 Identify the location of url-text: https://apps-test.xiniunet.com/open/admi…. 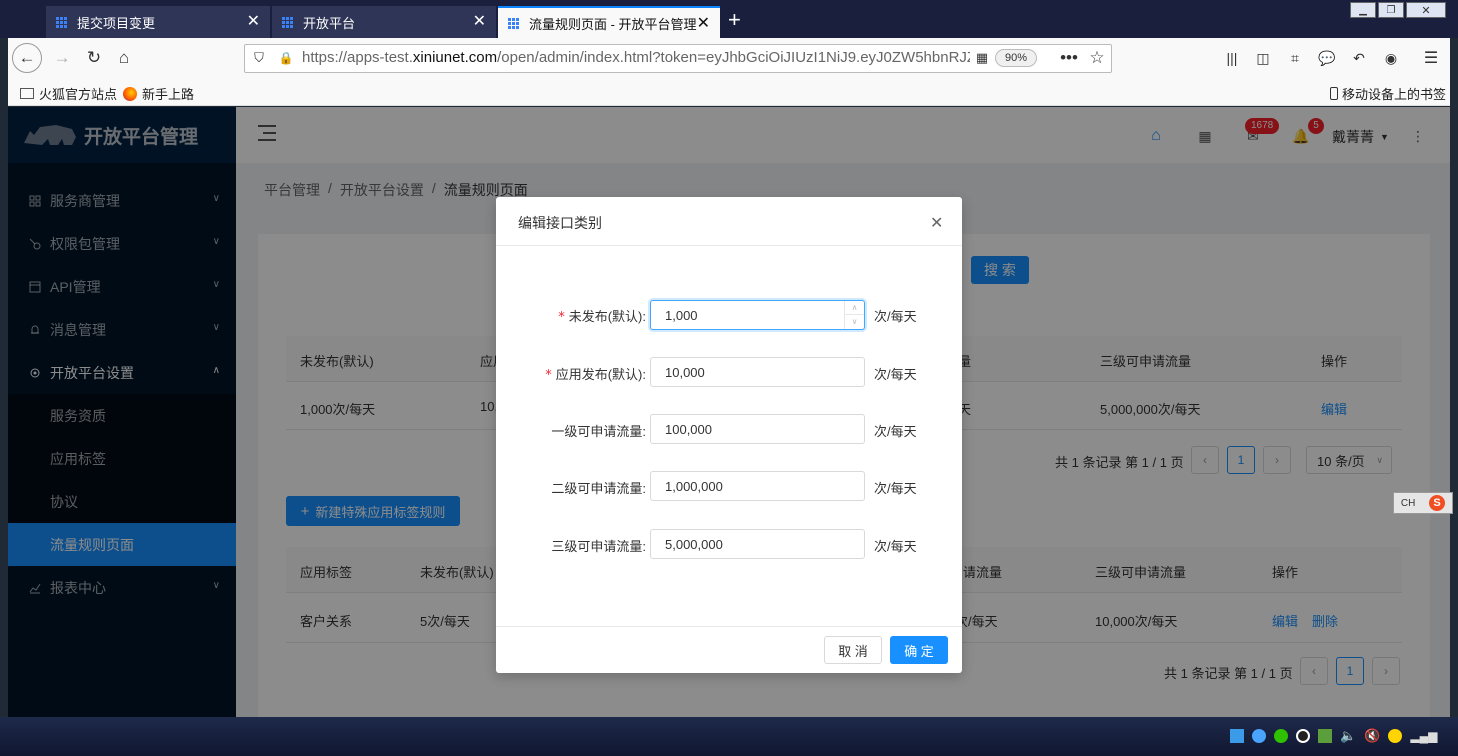
(636, 59).